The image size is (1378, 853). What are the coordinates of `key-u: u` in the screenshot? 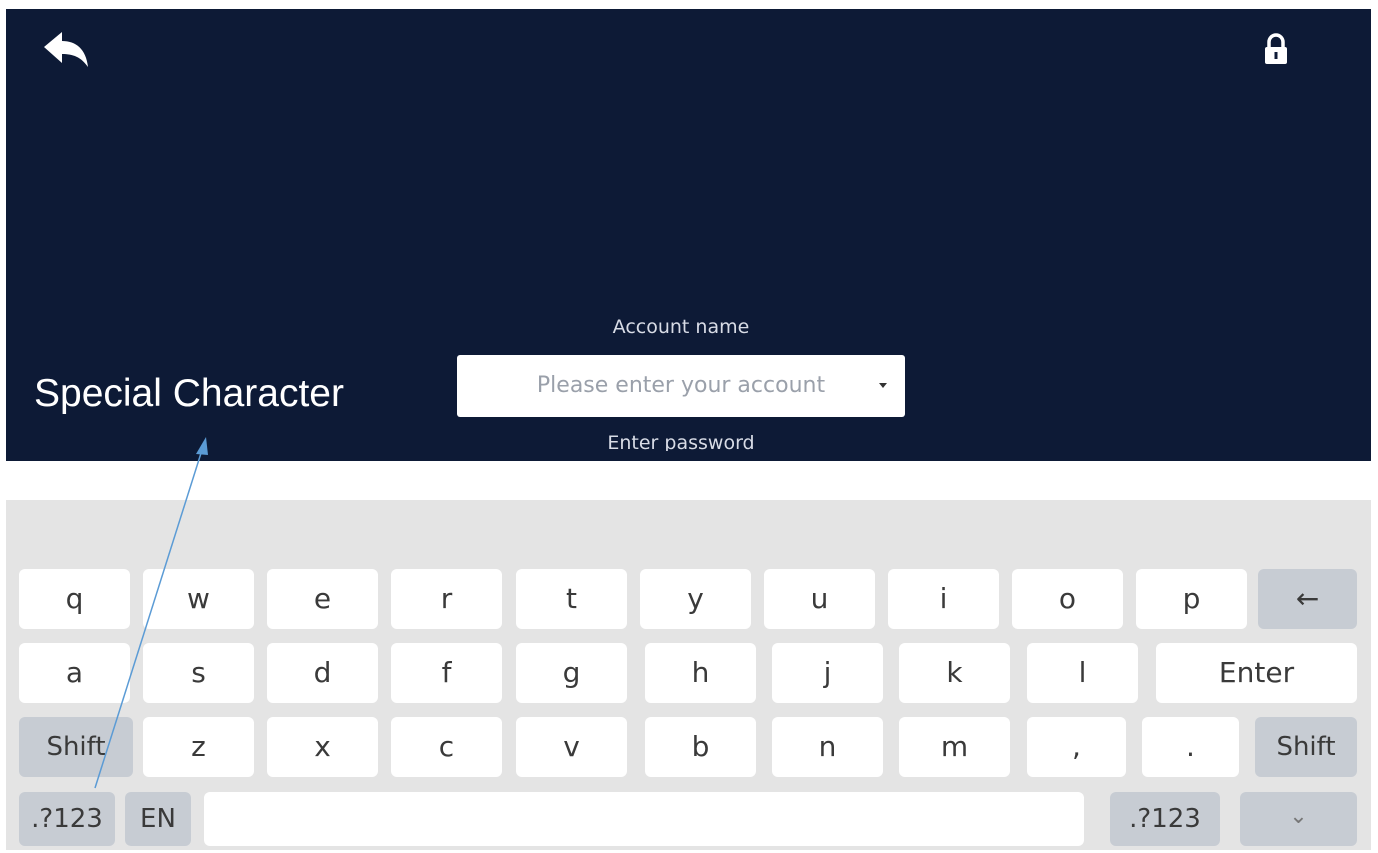 It's located at (819, 599).